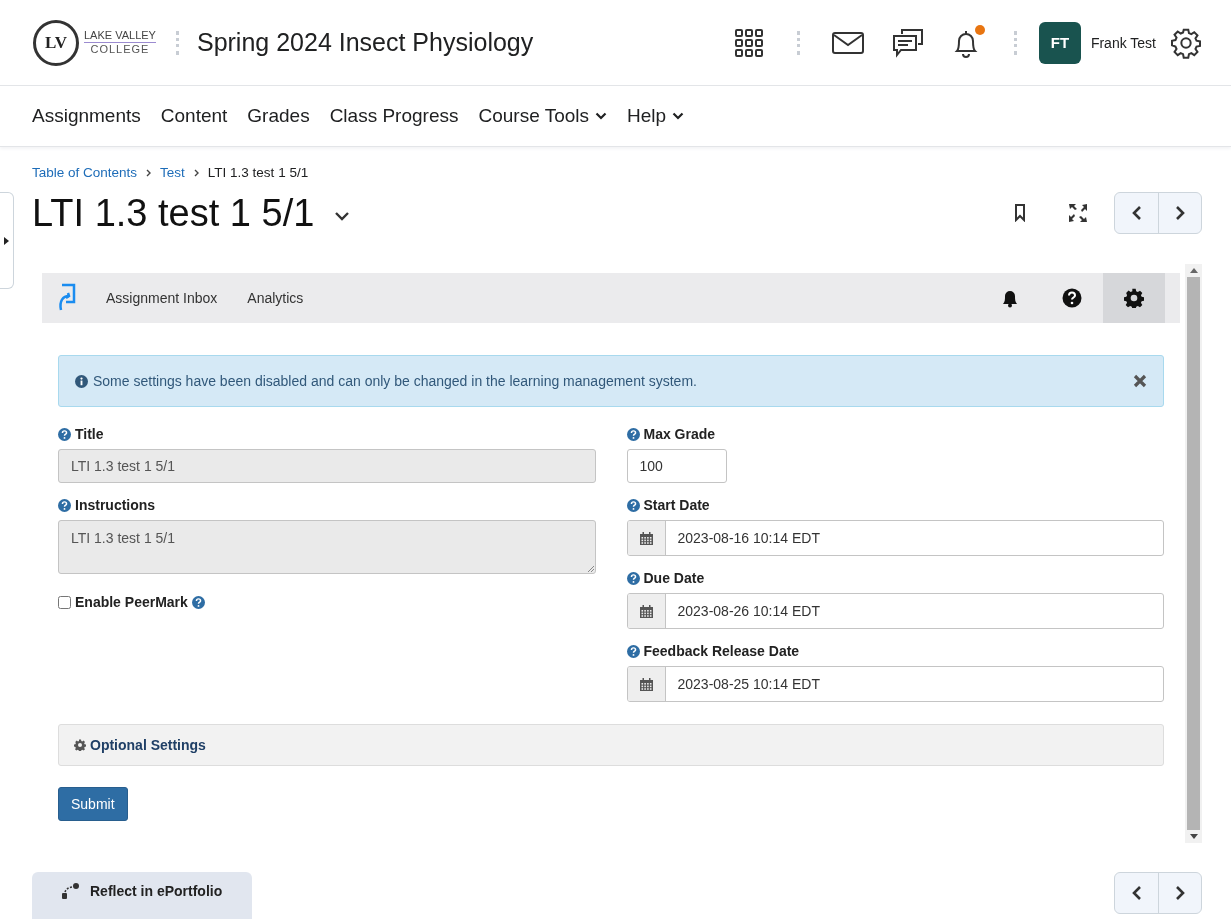  I want to click on tool-tab: Assignment Inbox, so click(162, 298).